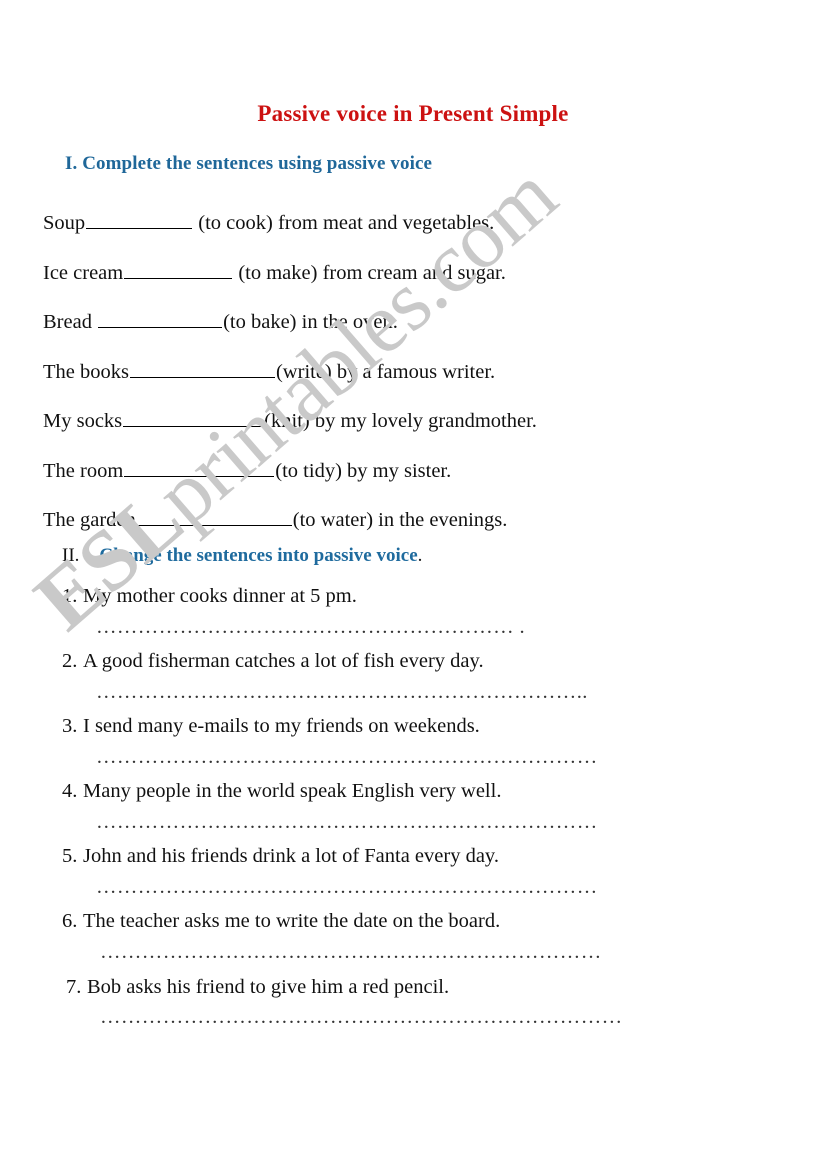  I want to click on question-number: 3., so click(70, 726).